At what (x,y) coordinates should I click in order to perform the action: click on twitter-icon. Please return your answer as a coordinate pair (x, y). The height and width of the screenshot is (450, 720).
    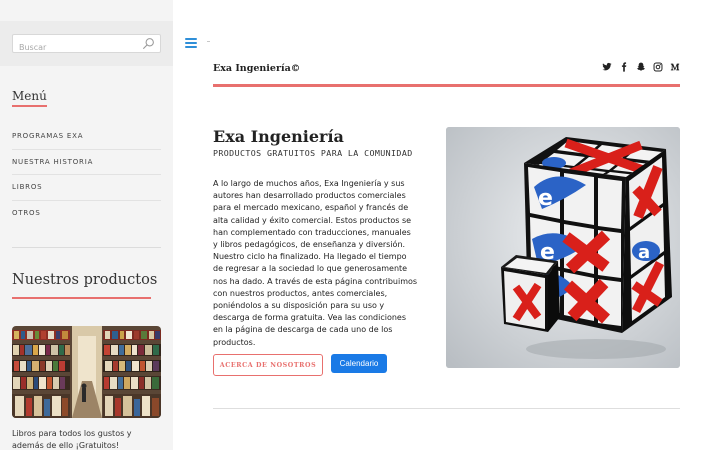
    Looking at the image, I should click on (607, 67).